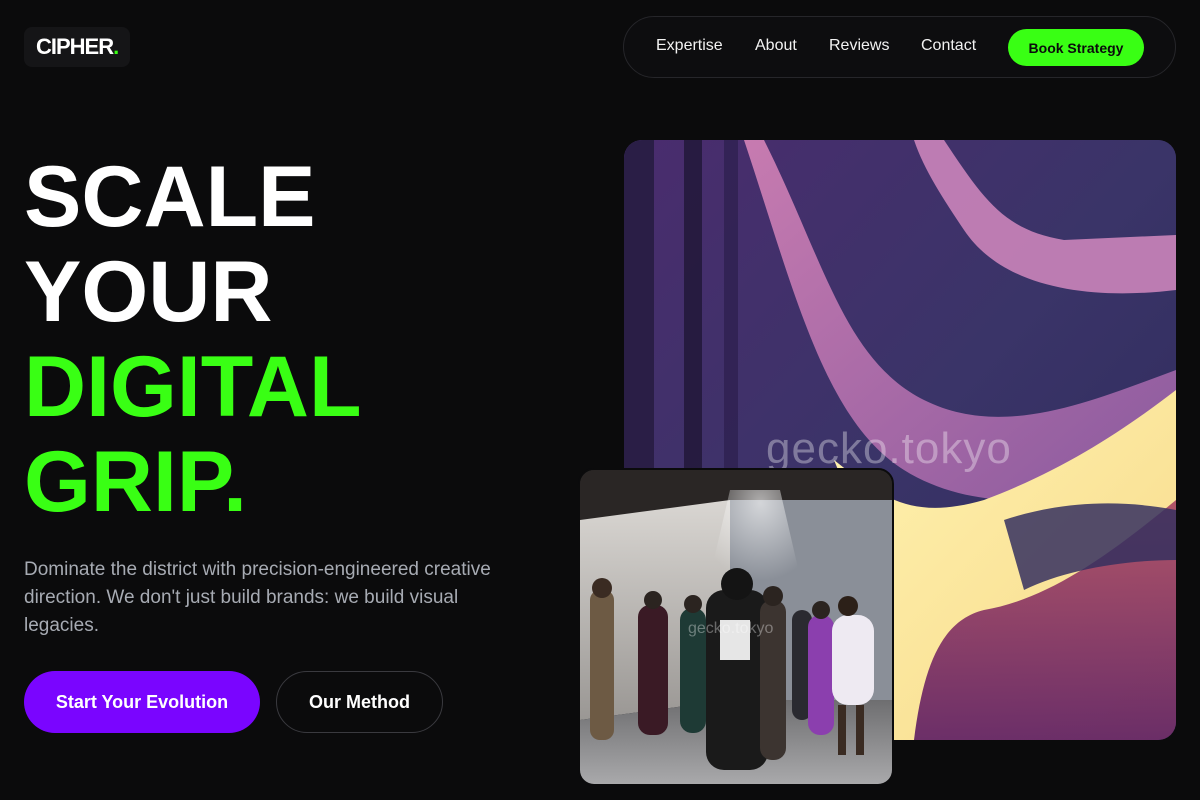 The width and height of the screenshot is (1200, 800). Describe the element at coordinates (948, 46) in the screenshot. I see `nav-link-contact: Contact` at that location.